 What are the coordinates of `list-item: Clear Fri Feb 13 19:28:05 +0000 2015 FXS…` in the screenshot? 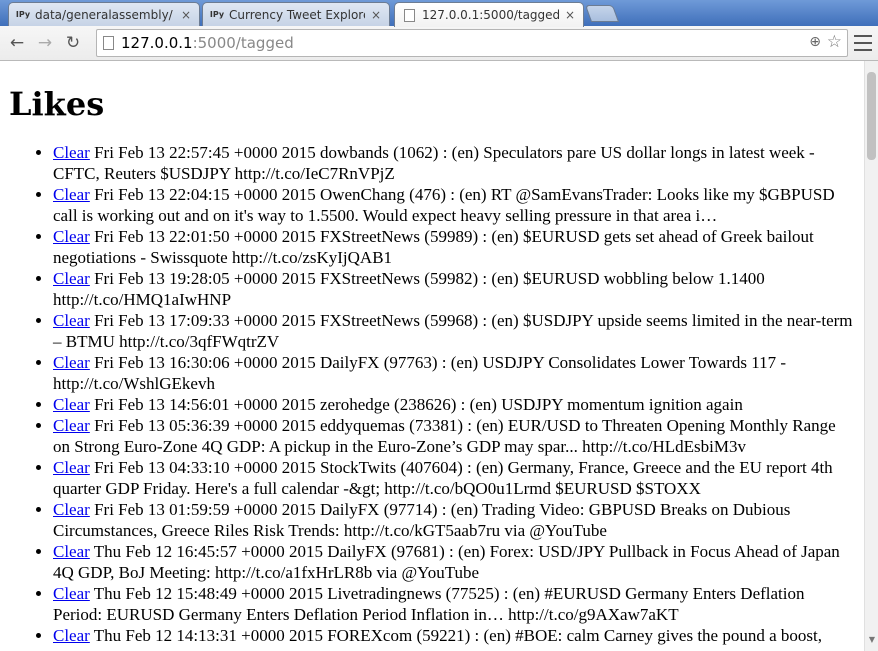 It's located at (458, 289).